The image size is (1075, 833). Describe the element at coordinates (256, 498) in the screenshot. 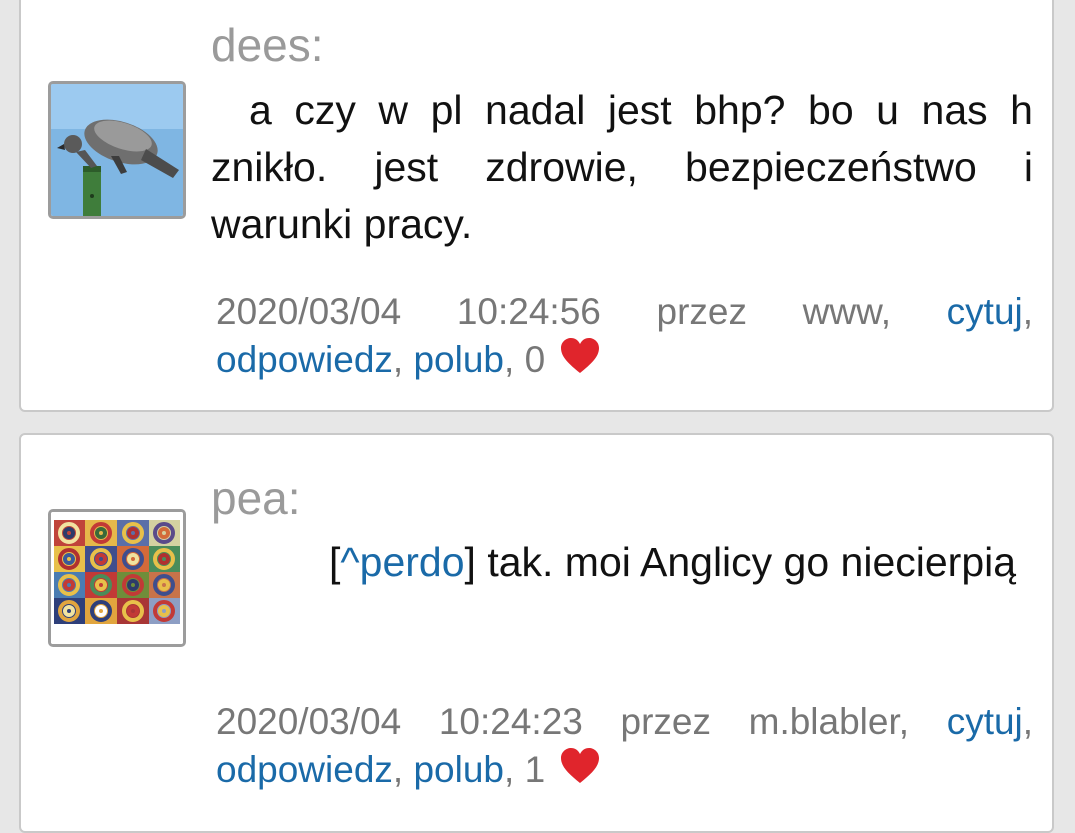

I see `comment-author: pea:` at that location.